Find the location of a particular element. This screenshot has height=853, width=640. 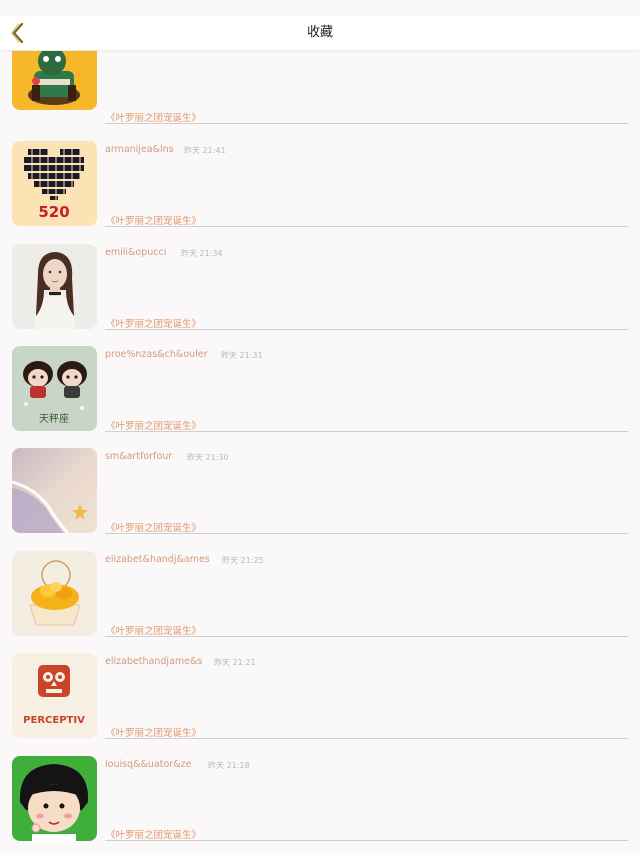

username: sm&artforfour is located at coordinates (138, 456).